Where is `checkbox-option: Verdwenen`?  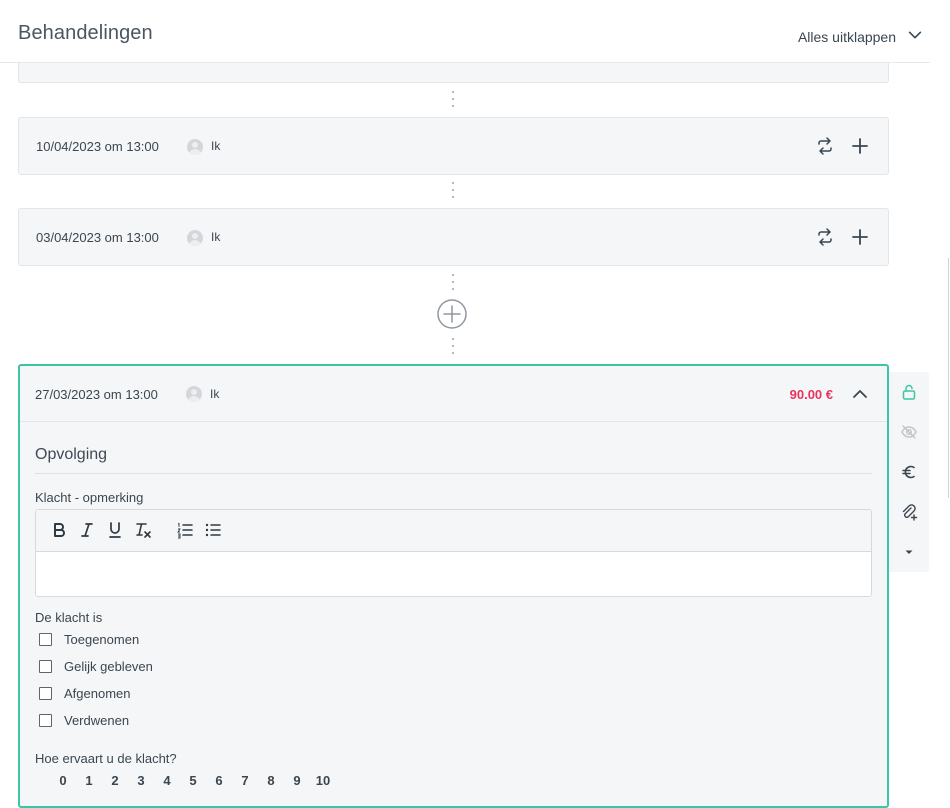
checkbox-option: Verdwenen is located at coordinates (84, 720).